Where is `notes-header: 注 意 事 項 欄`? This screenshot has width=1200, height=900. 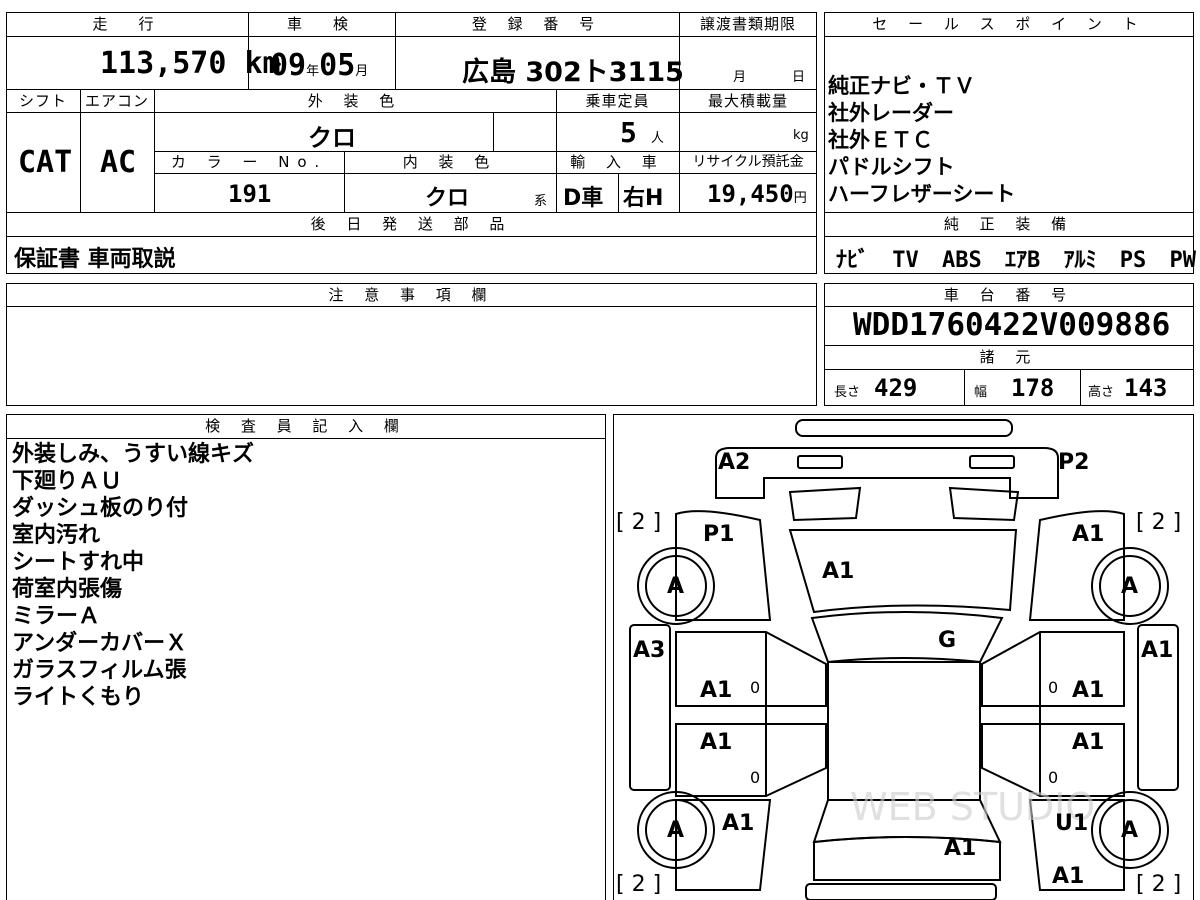 notes-header: 注 意 事 項 欄 is located at coordinates (411, 295).